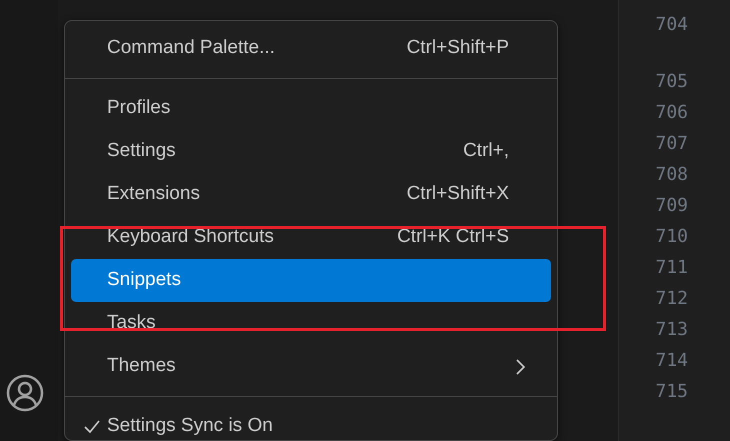 This screenshot has width=730, height=441. What do you see at coordinates (671, 237) in the screenshot?
I see `line-number: 710` at bounding box center [671, 237].